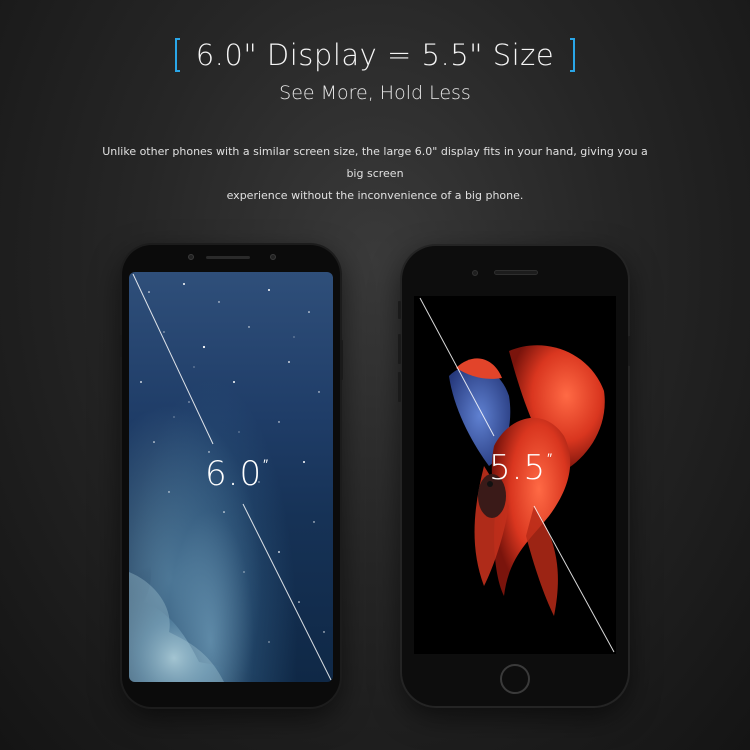  What do you see at coordinates (375, 93) in the screenshot?
I see `page-subtitle: See More, Hold Less` at bounding box center [375, 93].